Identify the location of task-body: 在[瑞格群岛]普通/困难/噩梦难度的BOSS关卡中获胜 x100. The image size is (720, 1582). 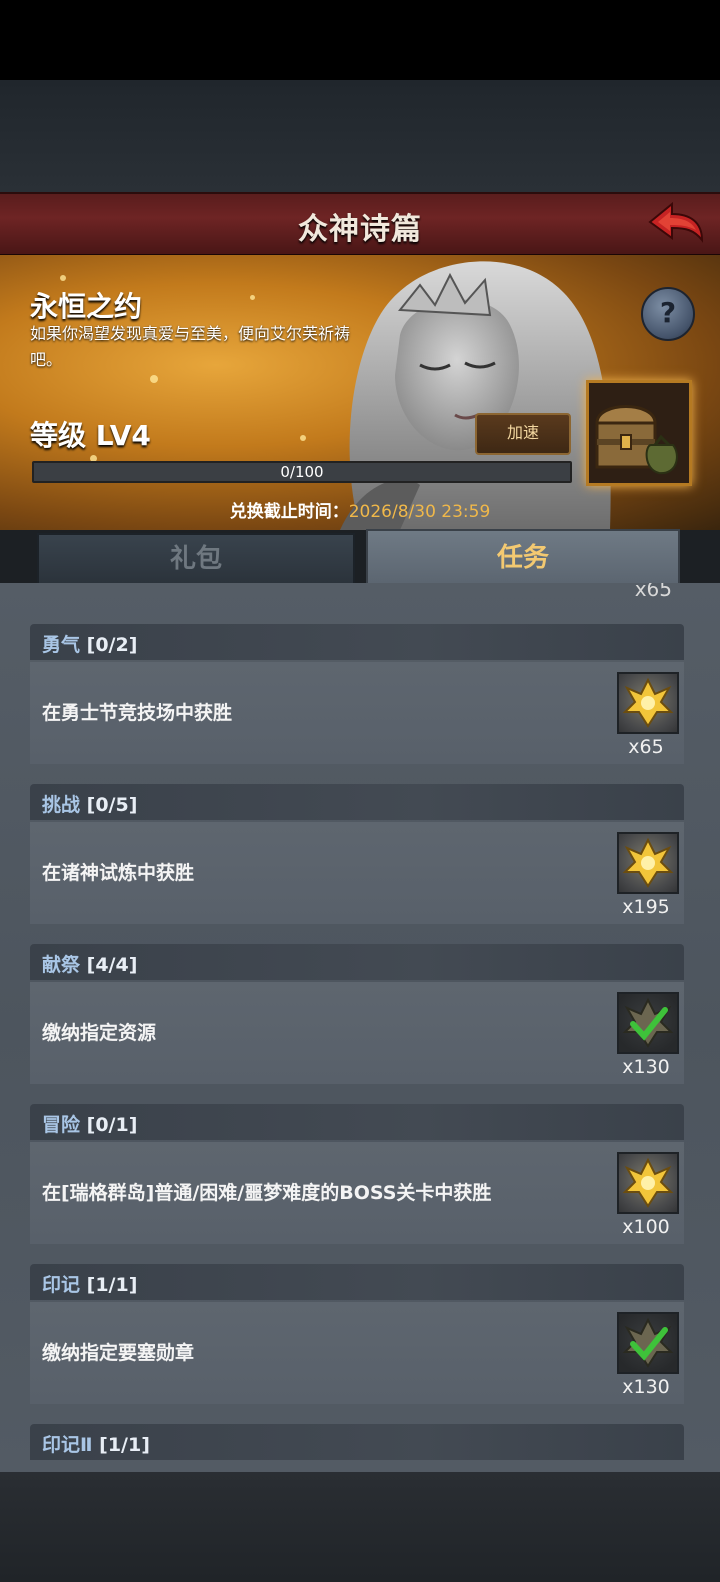
(357, 1193).